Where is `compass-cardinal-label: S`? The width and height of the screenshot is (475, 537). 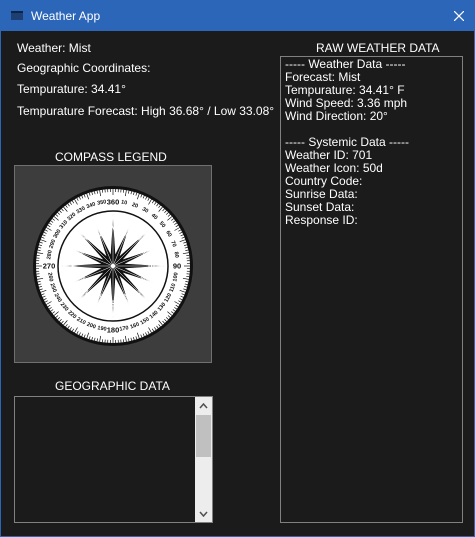
compass-cardinal-label: S is located at coordinates (113, 304).